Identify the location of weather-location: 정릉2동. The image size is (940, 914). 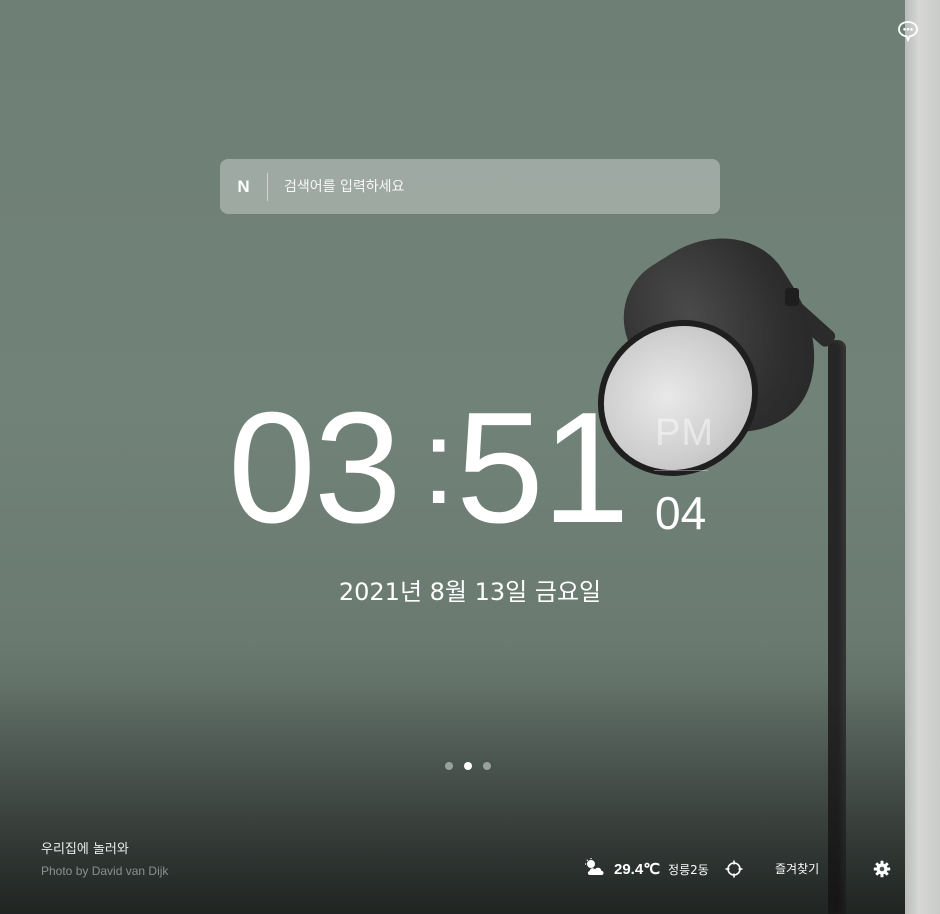
(688, 869).